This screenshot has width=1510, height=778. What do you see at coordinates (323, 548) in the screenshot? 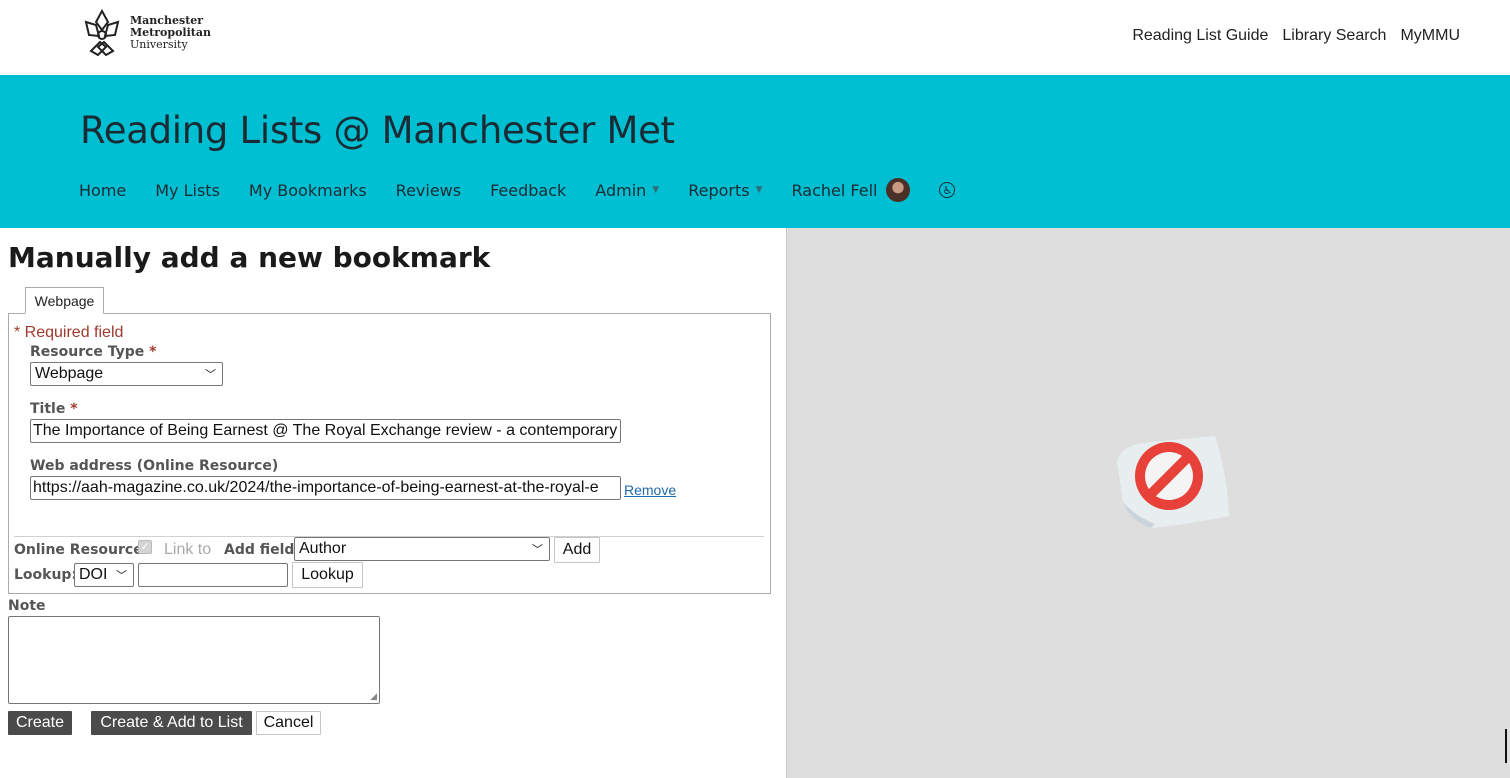
I see `add-field-value: Author` at bounding box center [323, 548].